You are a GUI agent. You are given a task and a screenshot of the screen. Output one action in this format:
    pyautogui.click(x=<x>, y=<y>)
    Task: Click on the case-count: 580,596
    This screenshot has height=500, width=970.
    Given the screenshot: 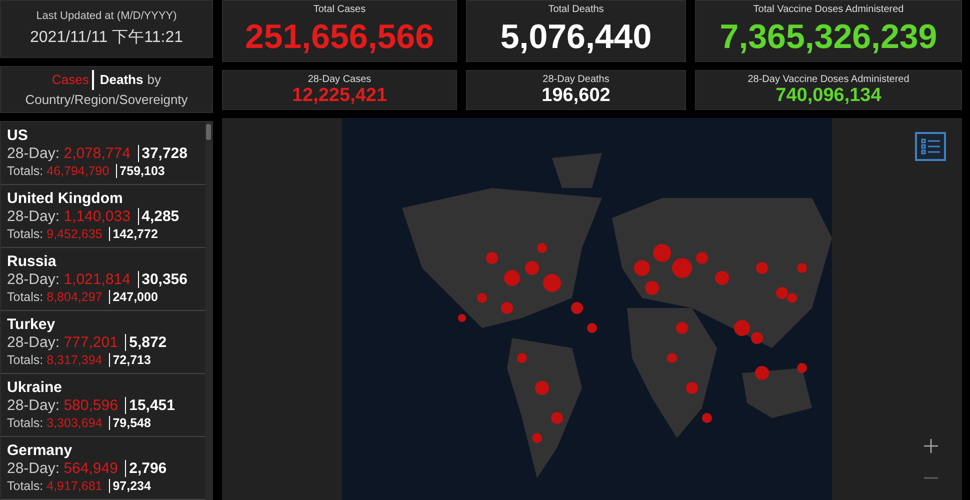 What is the action you would take?
    pyautogui.click(x=91, y=405)
    